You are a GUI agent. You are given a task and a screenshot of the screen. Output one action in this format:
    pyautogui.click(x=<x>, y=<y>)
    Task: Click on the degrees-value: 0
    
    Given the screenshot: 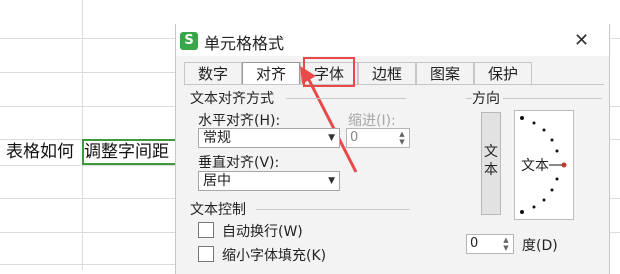 What is the action you would take?
    pyautogui.click(x=474, y=243)
    